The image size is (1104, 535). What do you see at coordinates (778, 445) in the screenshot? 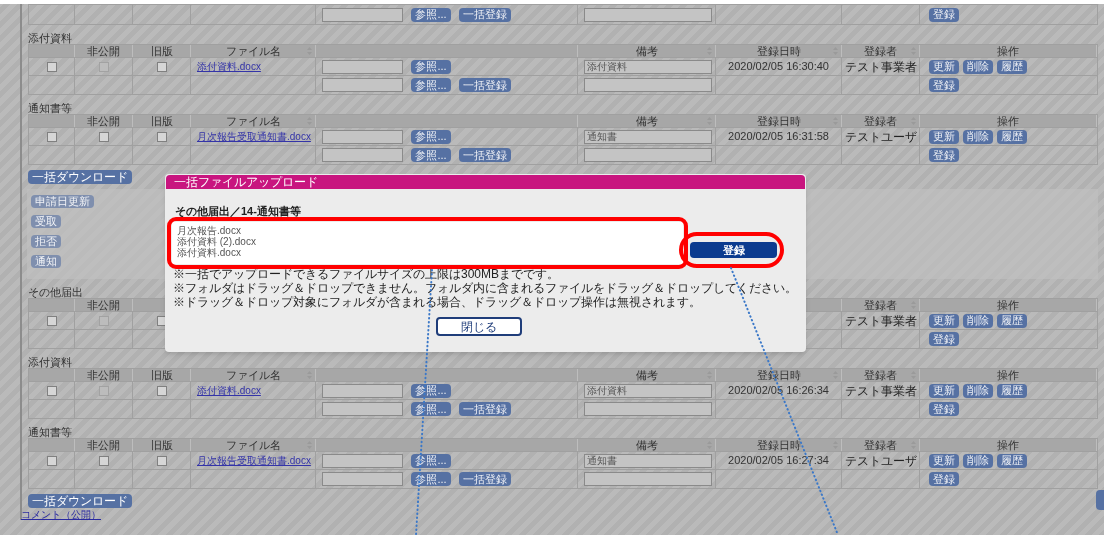
I see `column-header: 登録日時` at bounding box center [778, 445].